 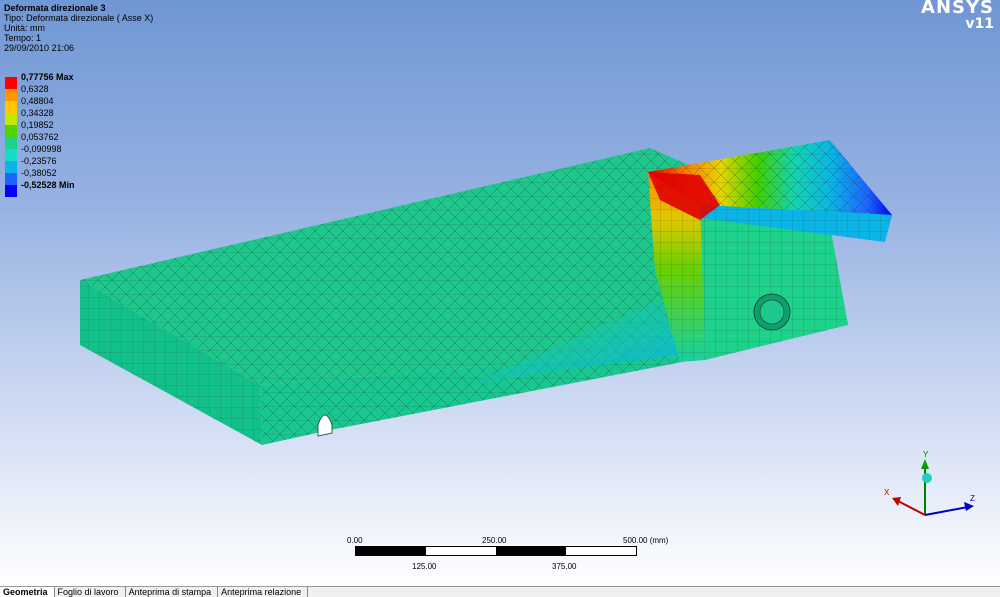 I want to click on z-axis-arrow, so click(x=969, y=506).